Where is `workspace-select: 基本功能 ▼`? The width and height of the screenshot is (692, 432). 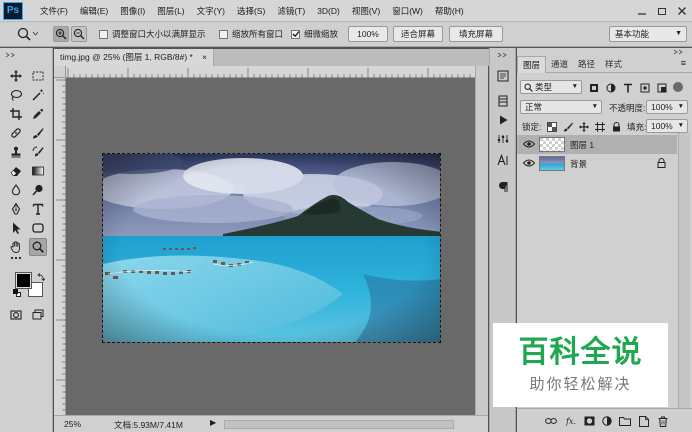 workspace-select: 基本功能 ▼ is located at coordinates (648, 34).